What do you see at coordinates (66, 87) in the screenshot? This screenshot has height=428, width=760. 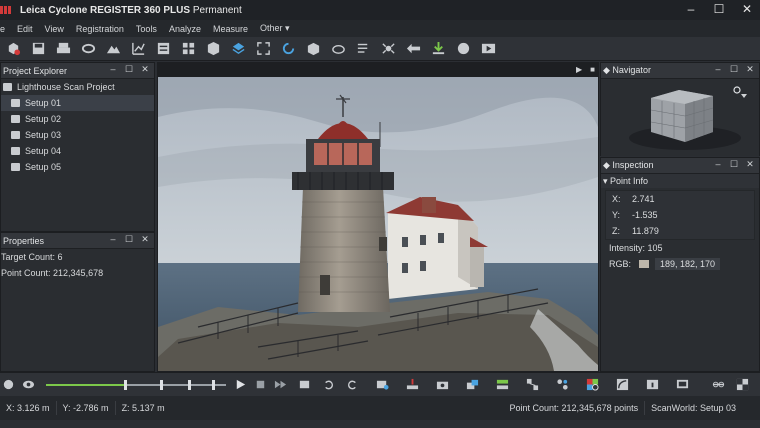 I see `project-name: Lighthouse Scan Project` at bounding box center [66, 87].